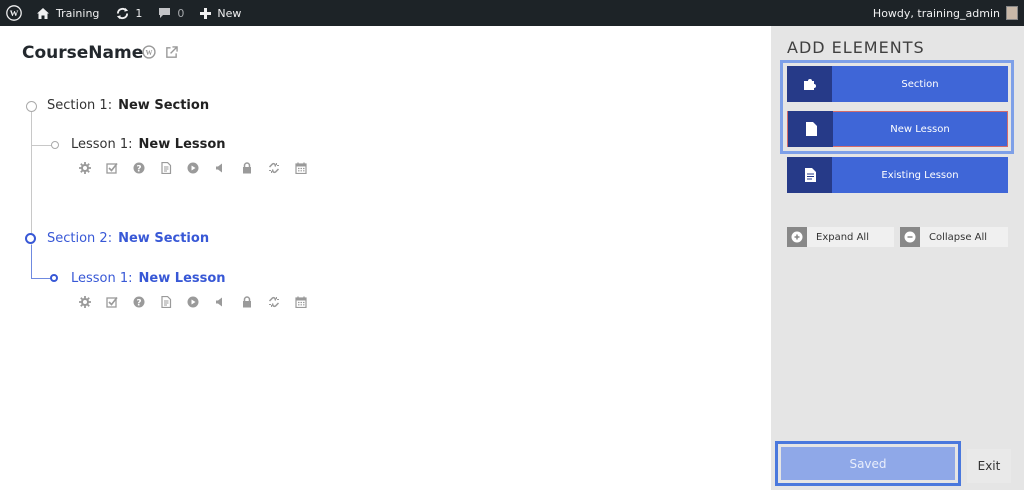  I want to click on updates-link: 1, so click(128, 13).